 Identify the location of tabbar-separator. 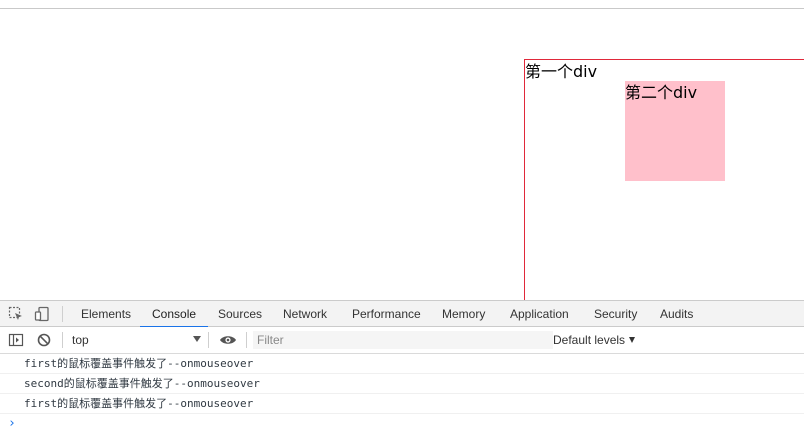
(62, 314).